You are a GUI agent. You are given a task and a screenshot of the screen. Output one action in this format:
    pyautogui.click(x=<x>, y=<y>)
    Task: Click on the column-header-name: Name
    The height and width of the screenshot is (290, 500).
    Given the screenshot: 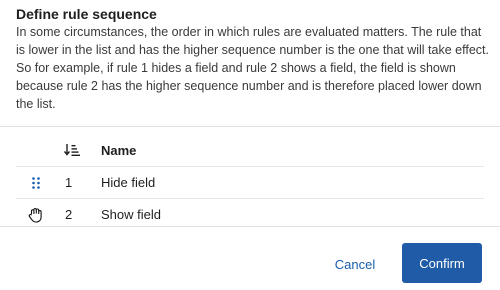 What is the action you would take?
    pyautogui.click(x=118, y=150)
    